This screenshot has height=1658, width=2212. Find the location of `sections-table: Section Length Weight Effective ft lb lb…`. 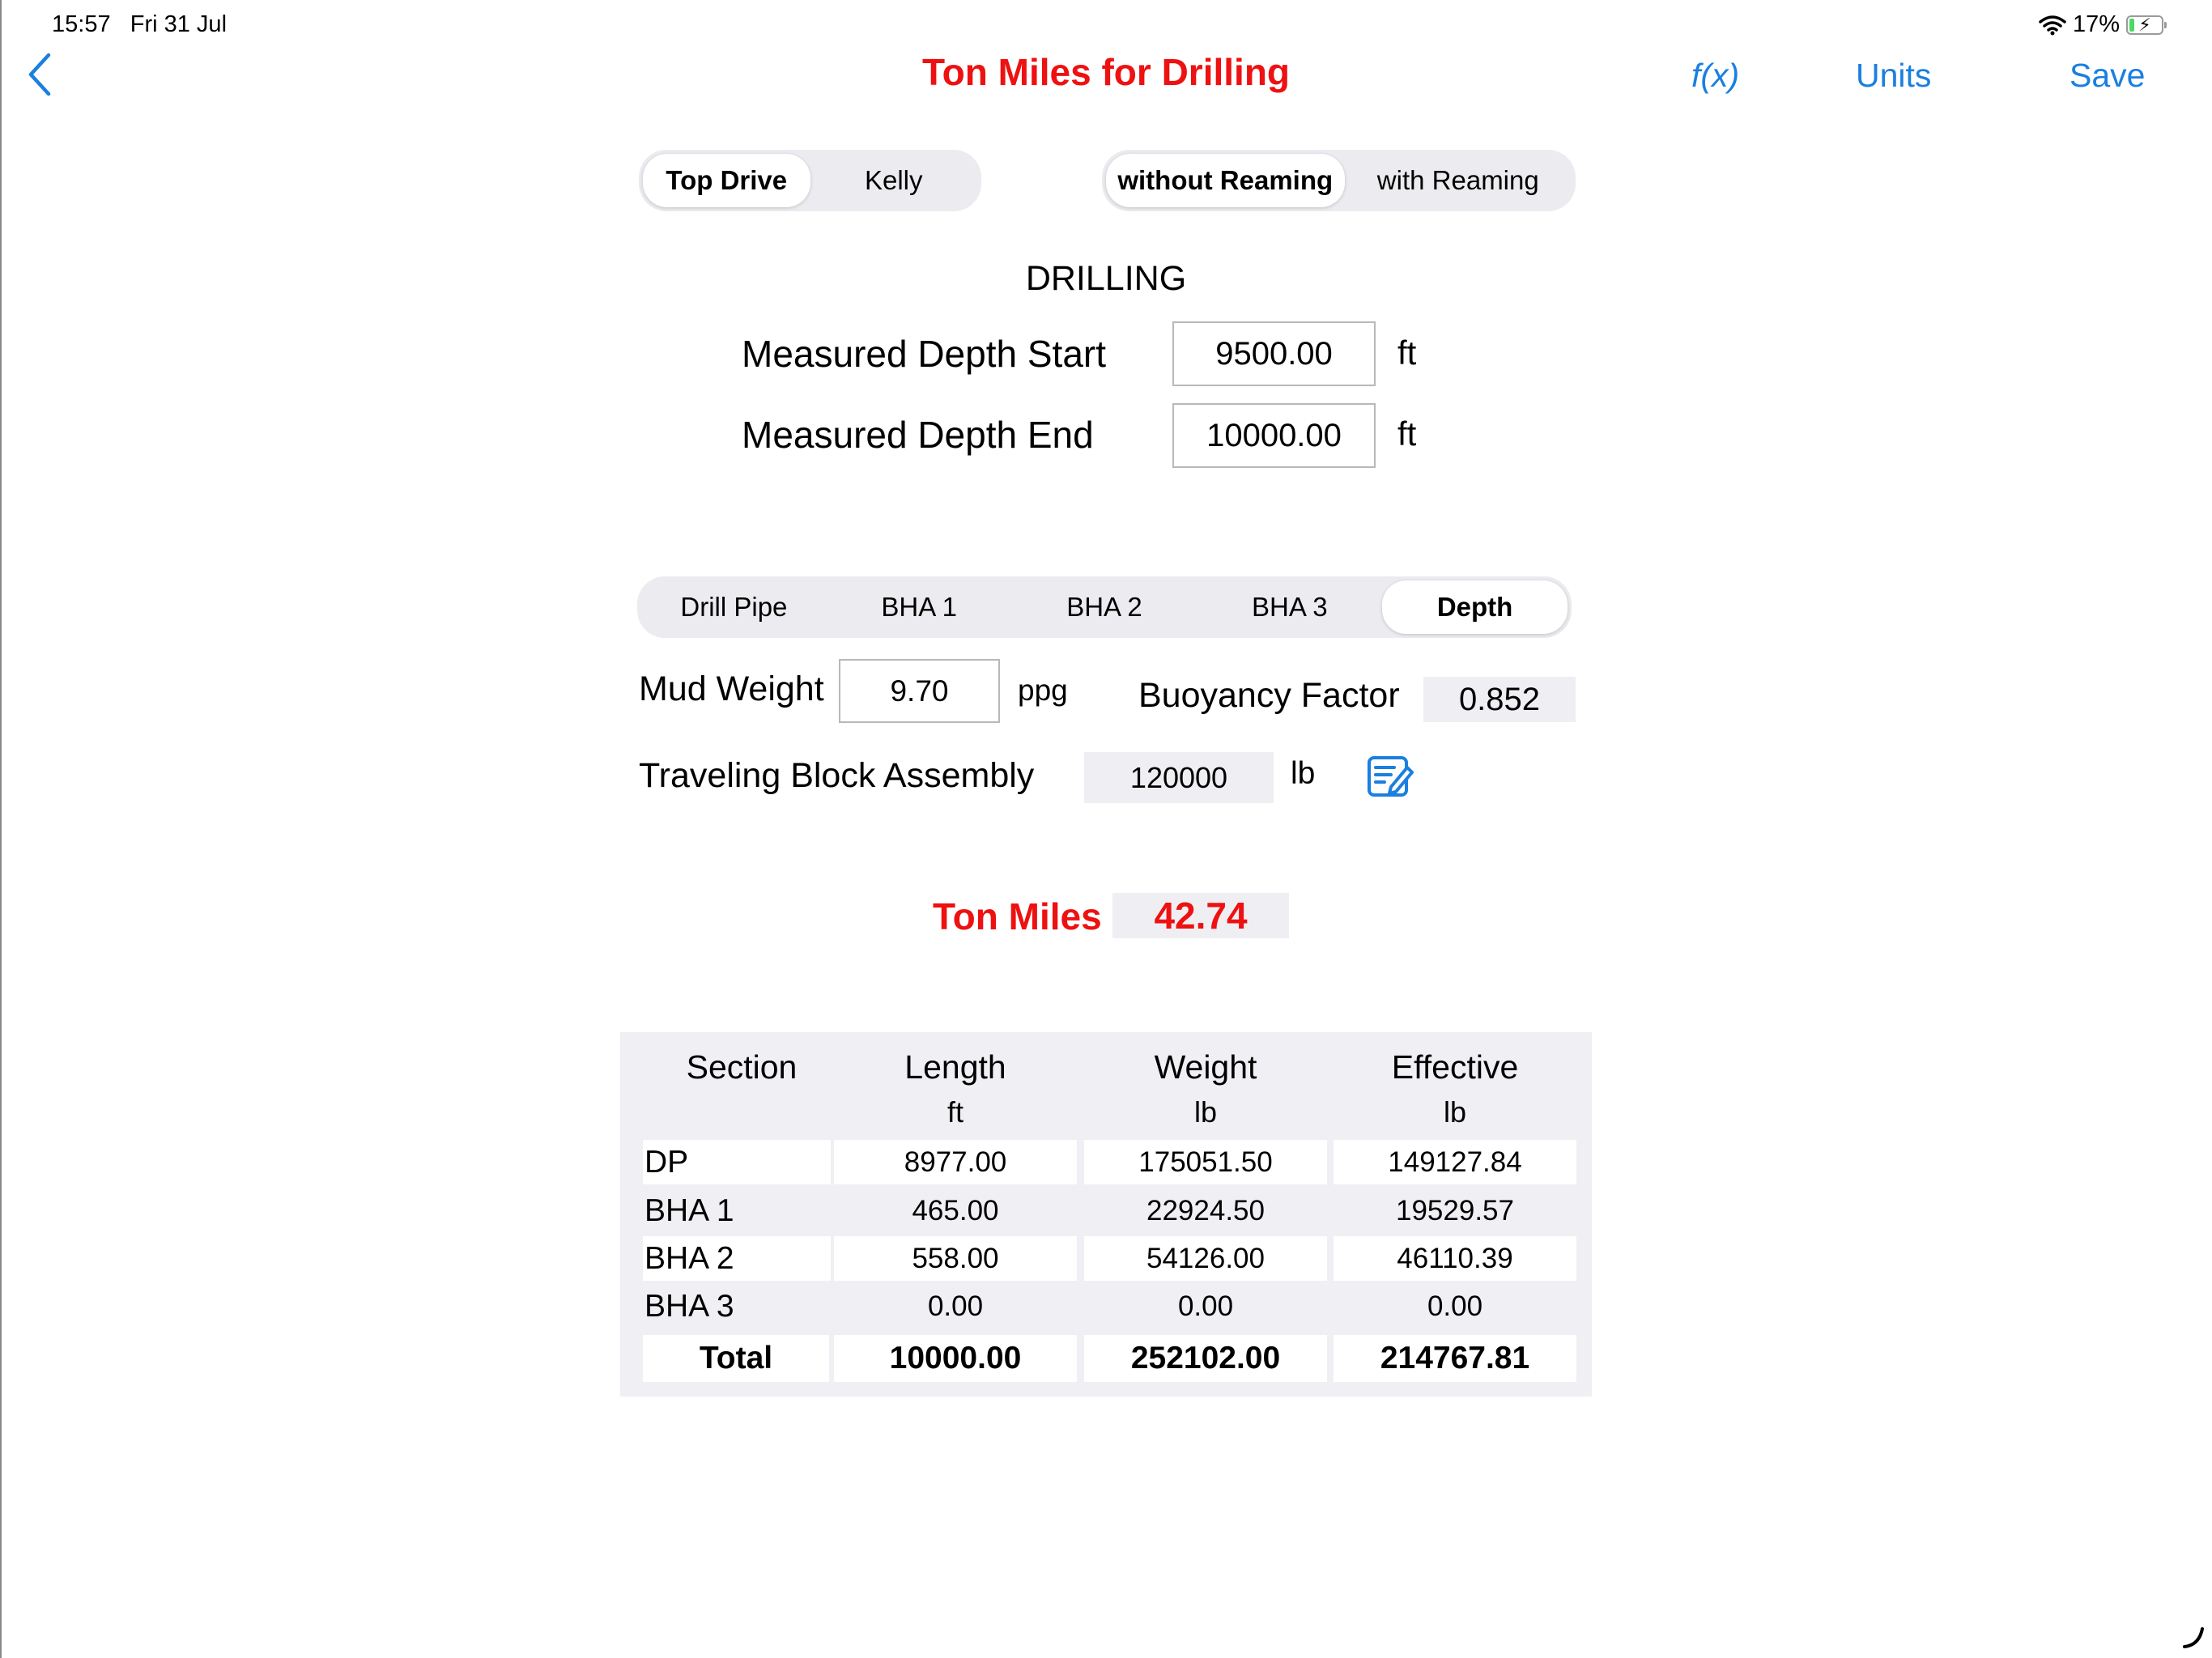

sections-table: Section Length Weight Effective ft lb lb… is located at coordinates (1106, 1214).